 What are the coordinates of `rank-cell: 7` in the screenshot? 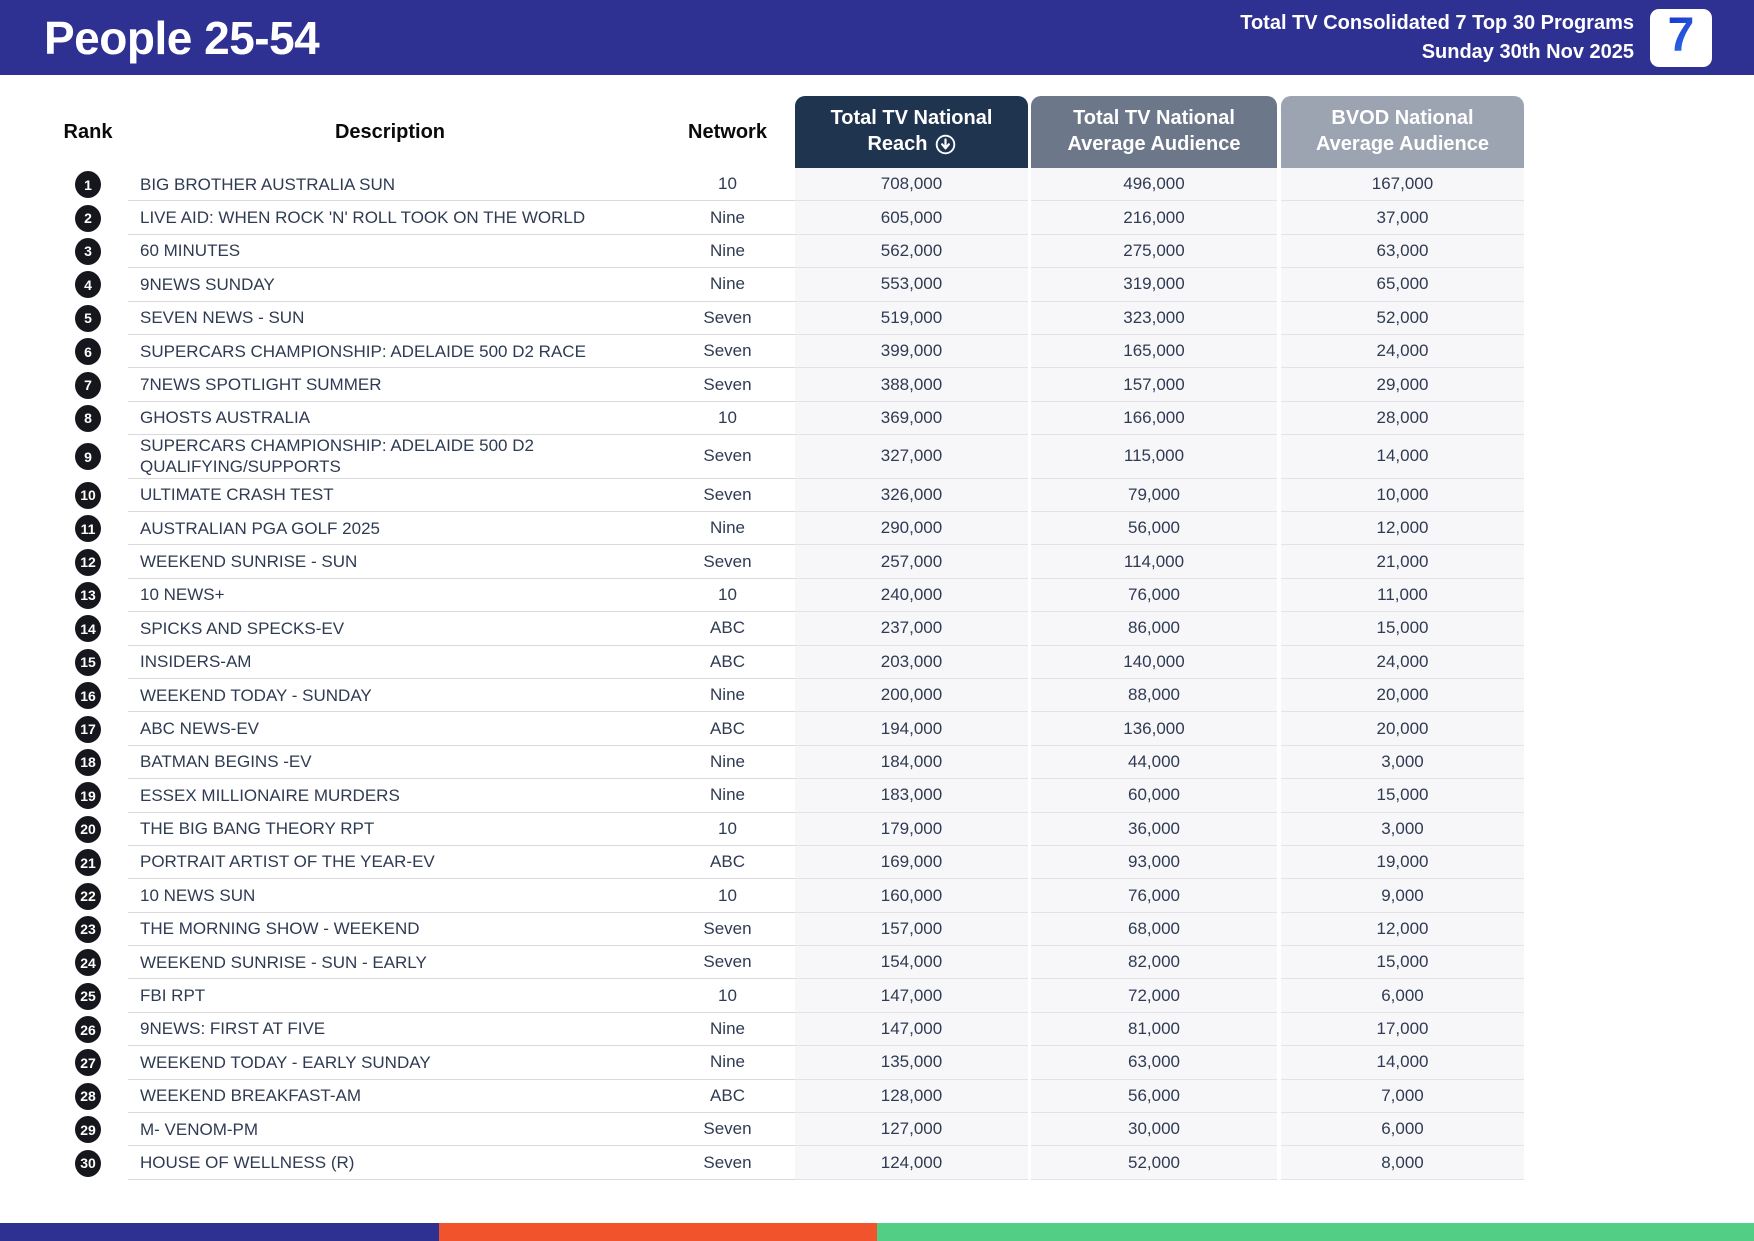 It's located at (88, 384).